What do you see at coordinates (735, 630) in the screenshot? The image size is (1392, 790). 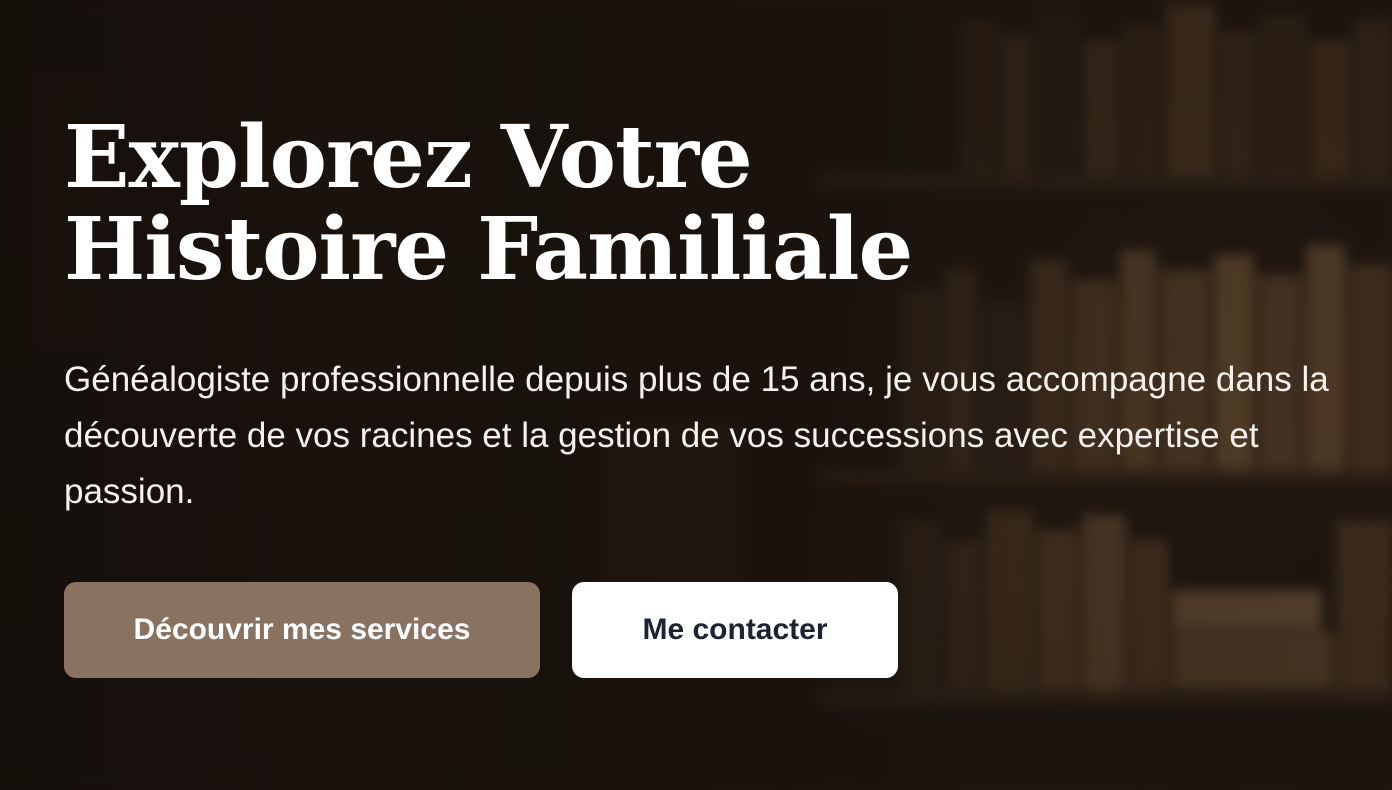 I see `contact-button: Me contacter` at bounding box center [735, 630].